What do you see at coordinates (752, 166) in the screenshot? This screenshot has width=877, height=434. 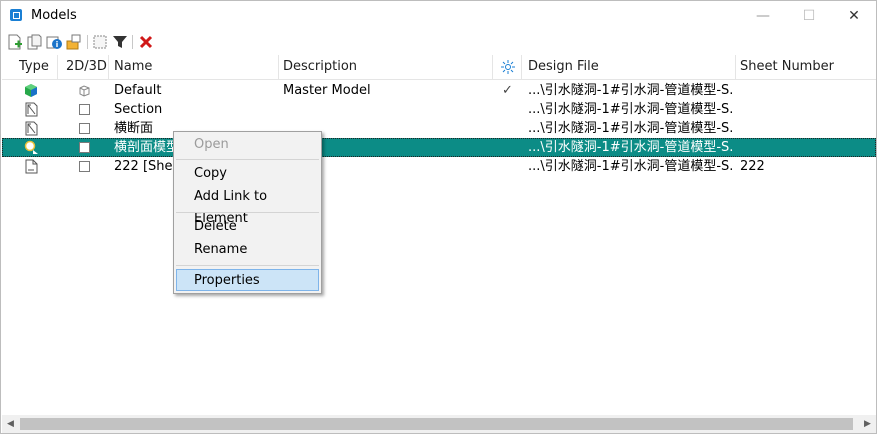 I see `row-sheet-number: 222` at bounding box center [752, 166].